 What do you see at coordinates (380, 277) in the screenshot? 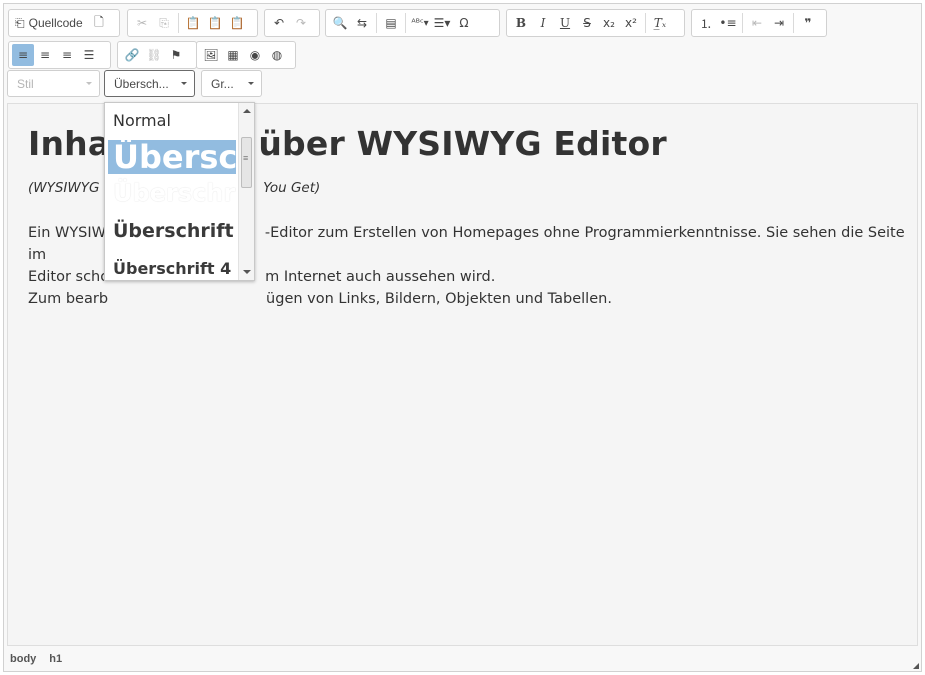
I see `paragraph-line-2-right: m Internet auch aussehen wird.` at bounding box center [380, 277].